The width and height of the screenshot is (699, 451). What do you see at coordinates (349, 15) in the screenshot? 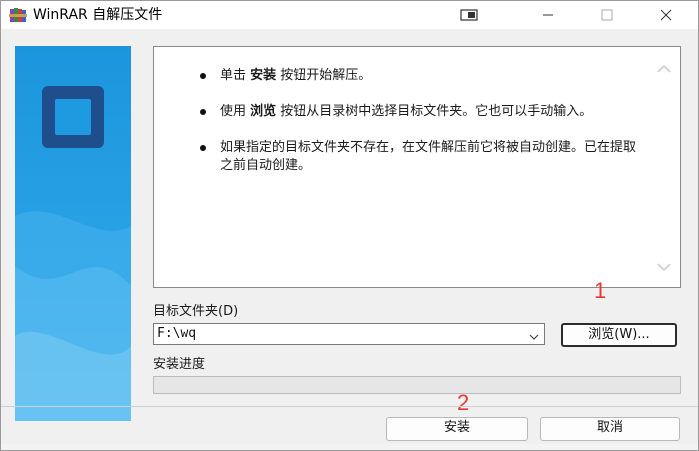
I see `title-bar: WinRAR 自解压文件` at bounding box center [349, 15].